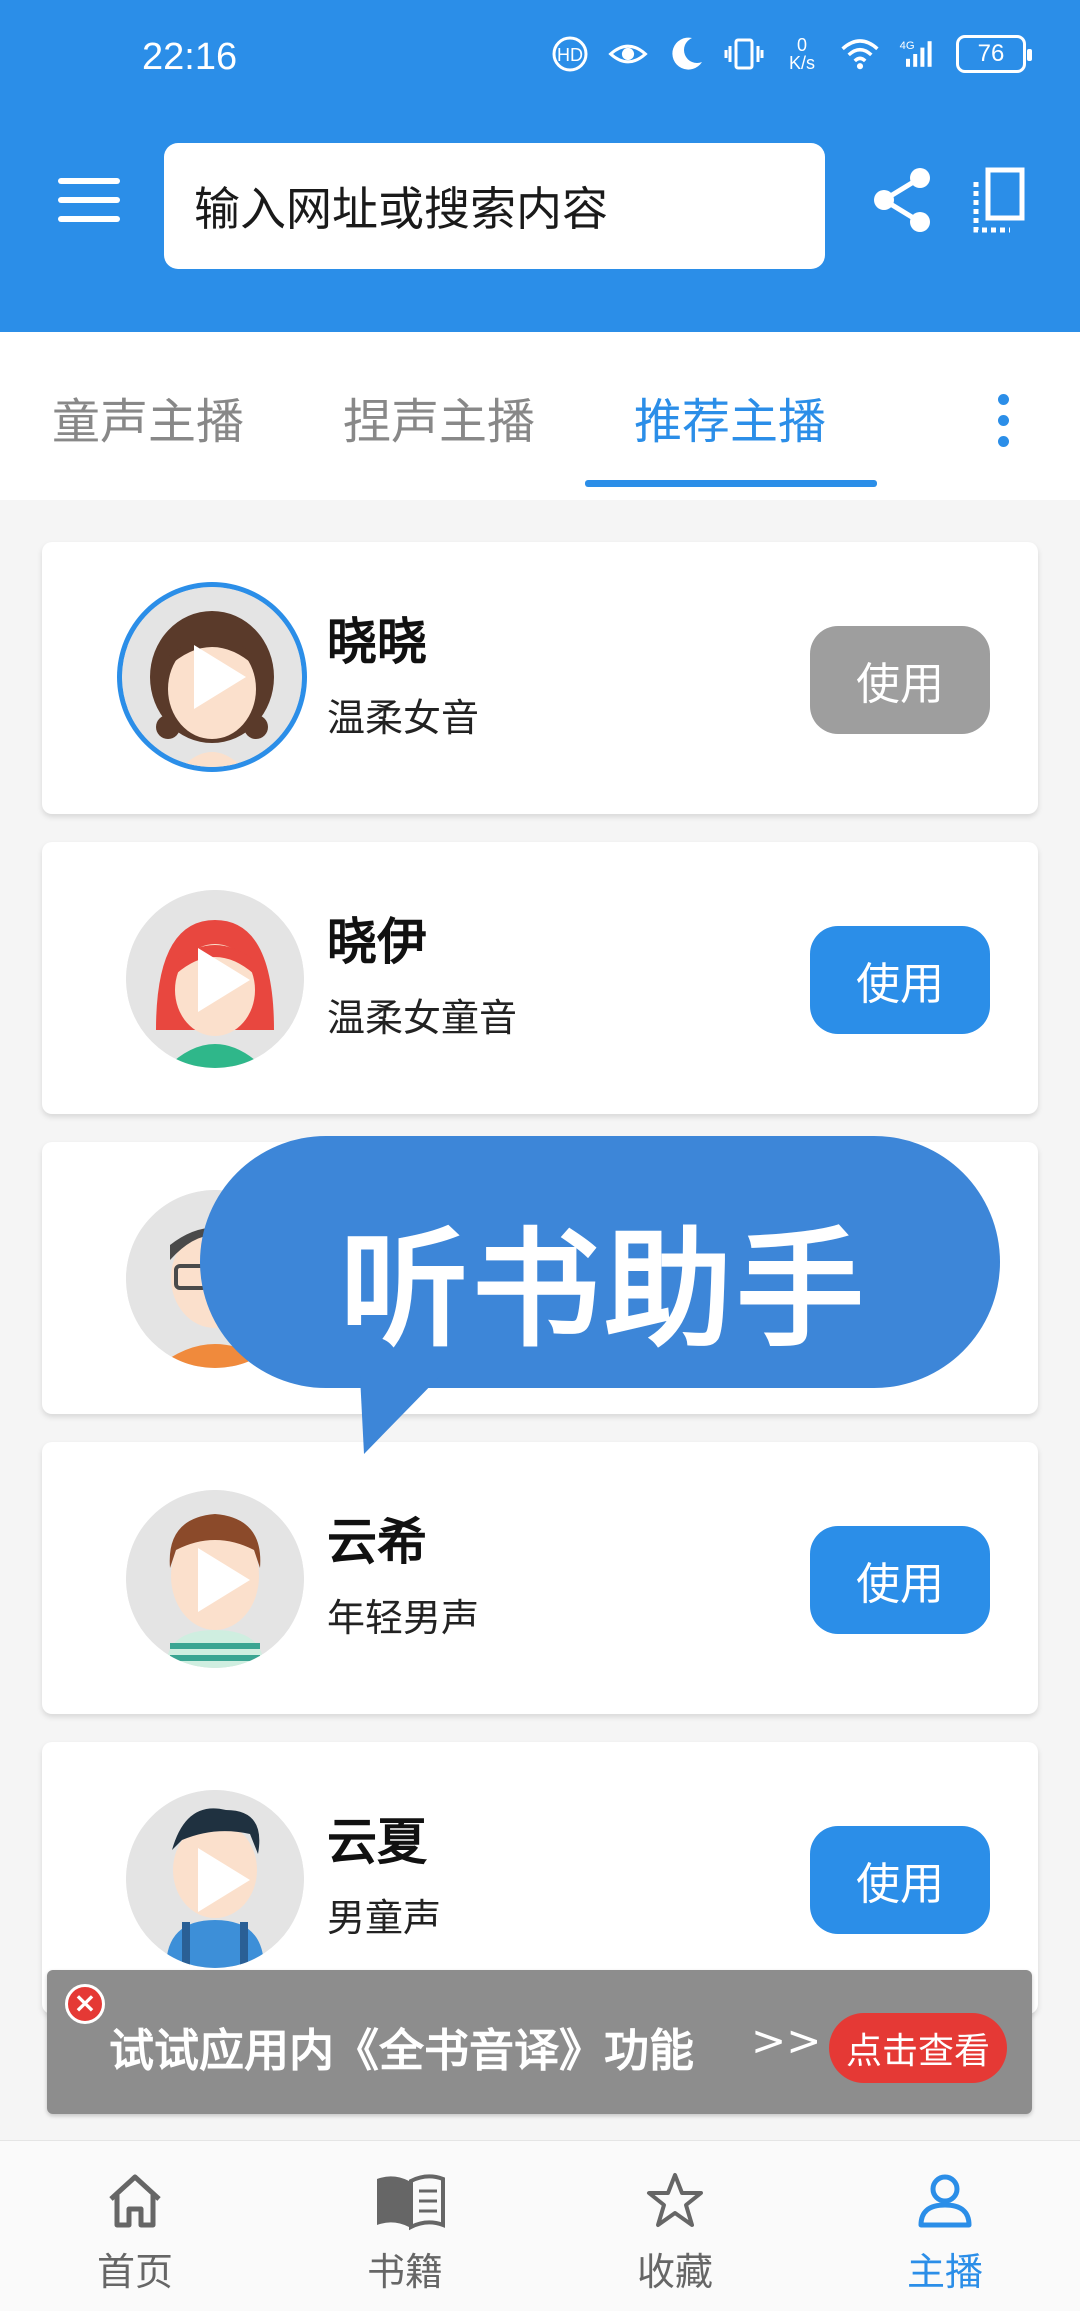  What do you see at coordinates (377, 1842) in the screenshot?
I see `voice-name: 云夏` at bounding box center [377, 1842].